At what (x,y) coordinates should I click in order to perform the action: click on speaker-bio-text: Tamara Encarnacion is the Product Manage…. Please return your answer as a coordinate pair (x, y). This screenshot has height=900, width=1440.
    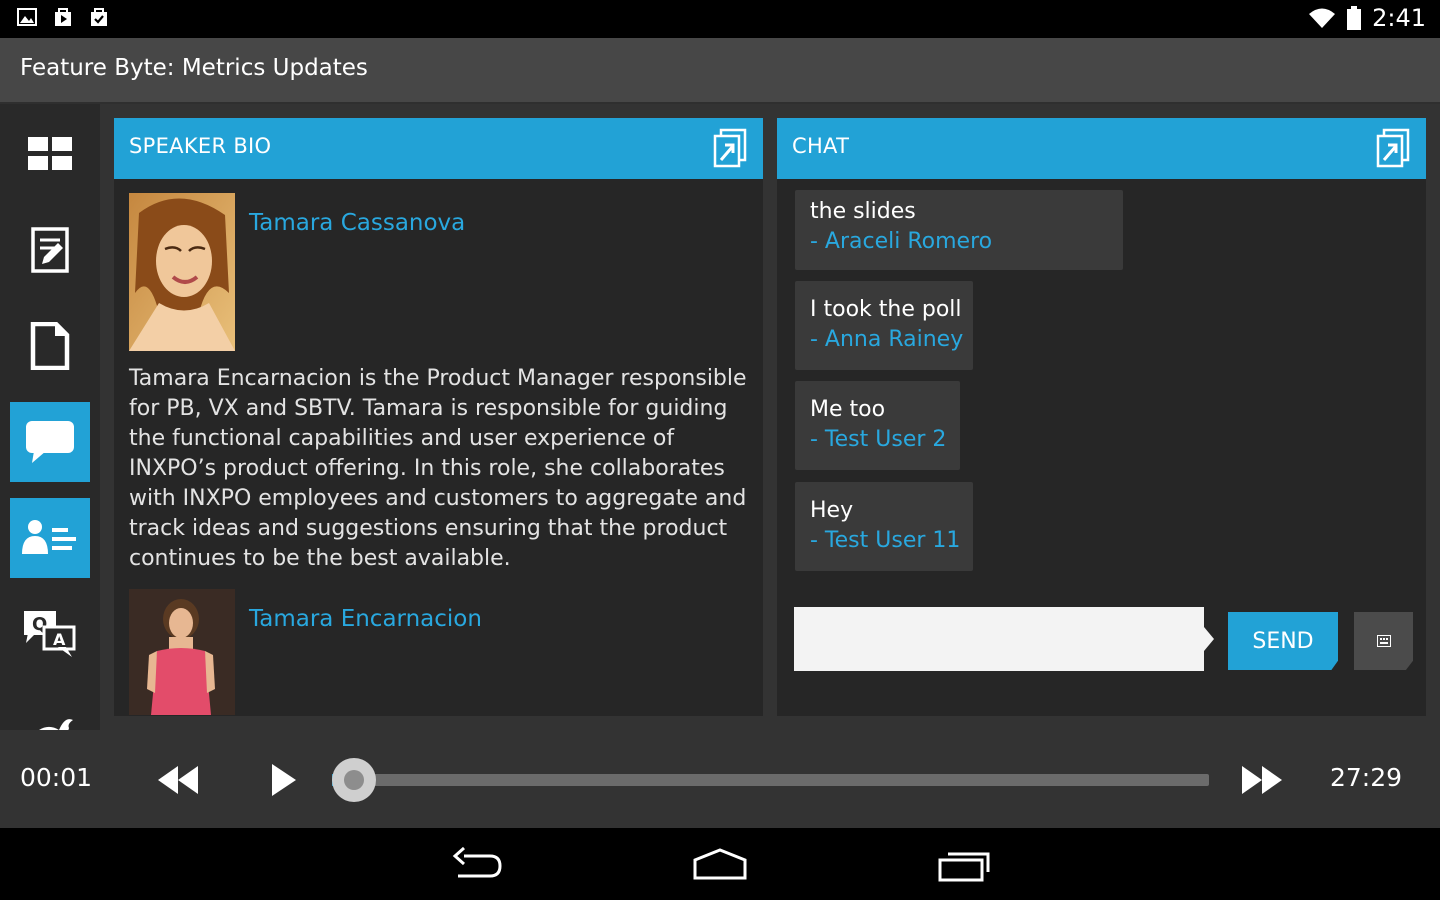
    Looking at the image, I should click on (438, 468).